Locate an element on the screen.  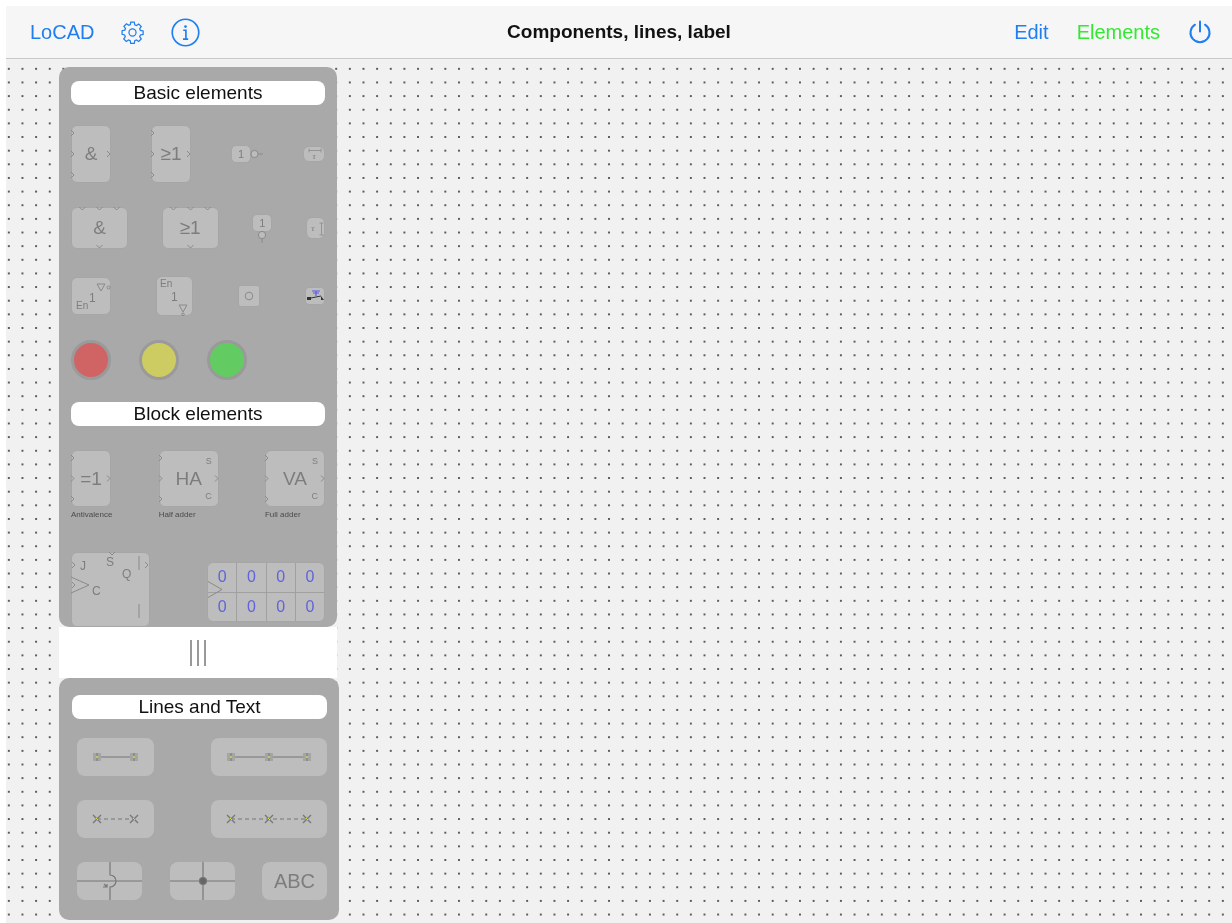
grip-handle-icon is located at coordinates (198, 652).